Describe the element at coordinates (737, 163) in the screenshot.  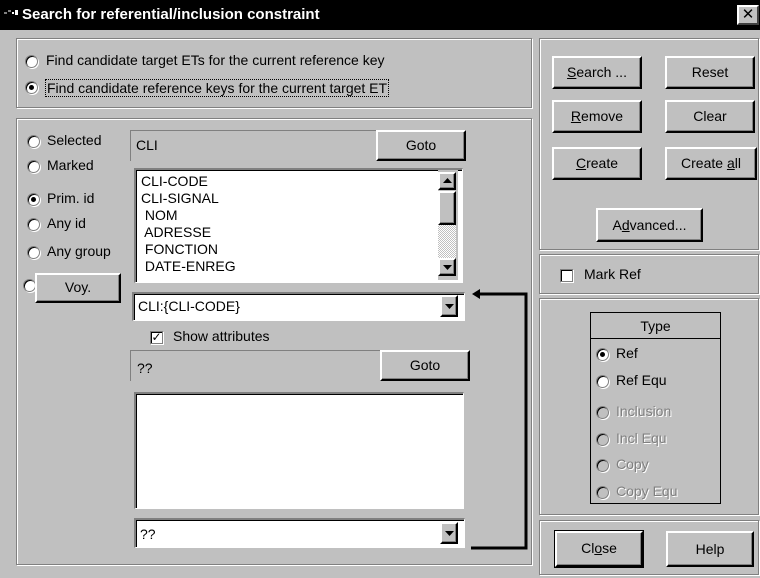
I see `create-all-button-post: ll` at that location.